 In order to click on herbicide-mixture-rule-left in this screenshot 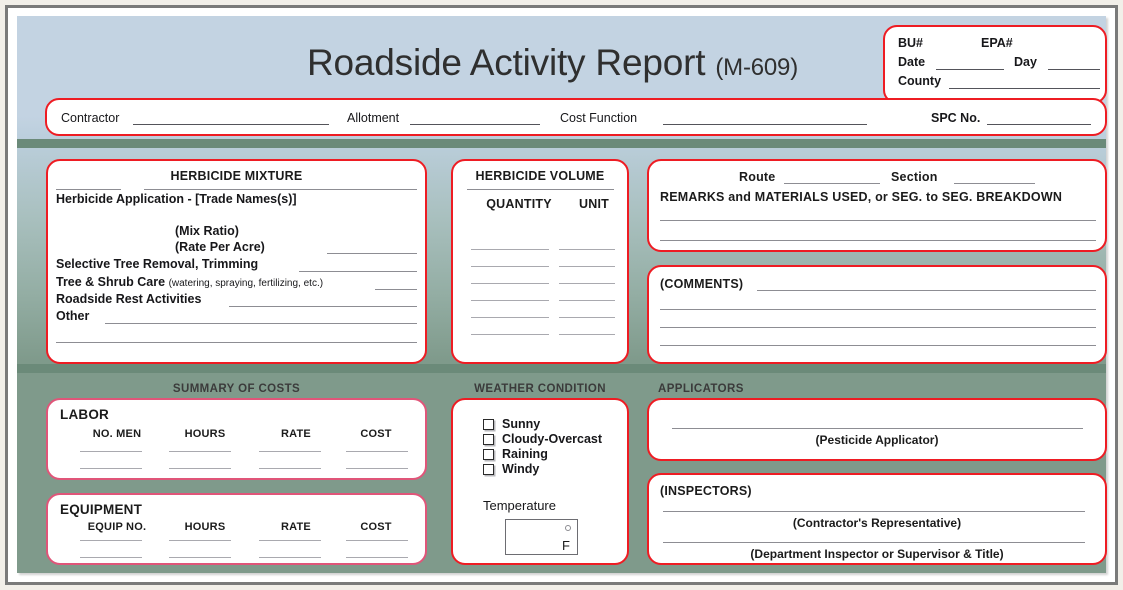, I will do `click(88, 189)`.